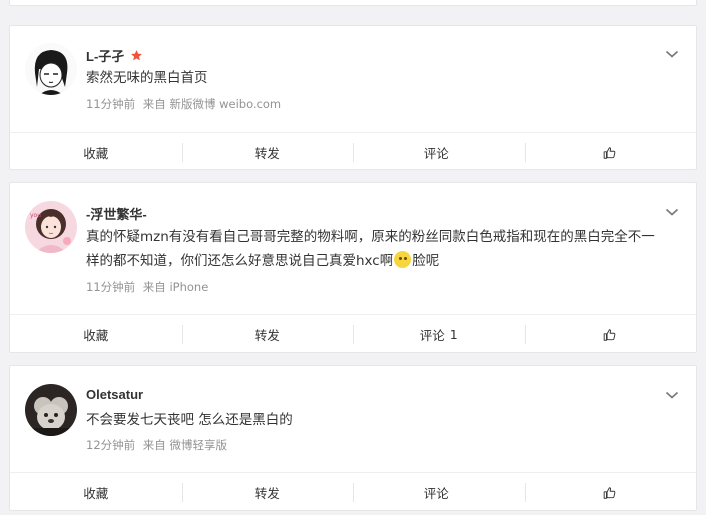 This screenshot has width=706, height=515. Describe the element at coordinates (268, 3) in the screenshot. I see `repost-button` at that location.